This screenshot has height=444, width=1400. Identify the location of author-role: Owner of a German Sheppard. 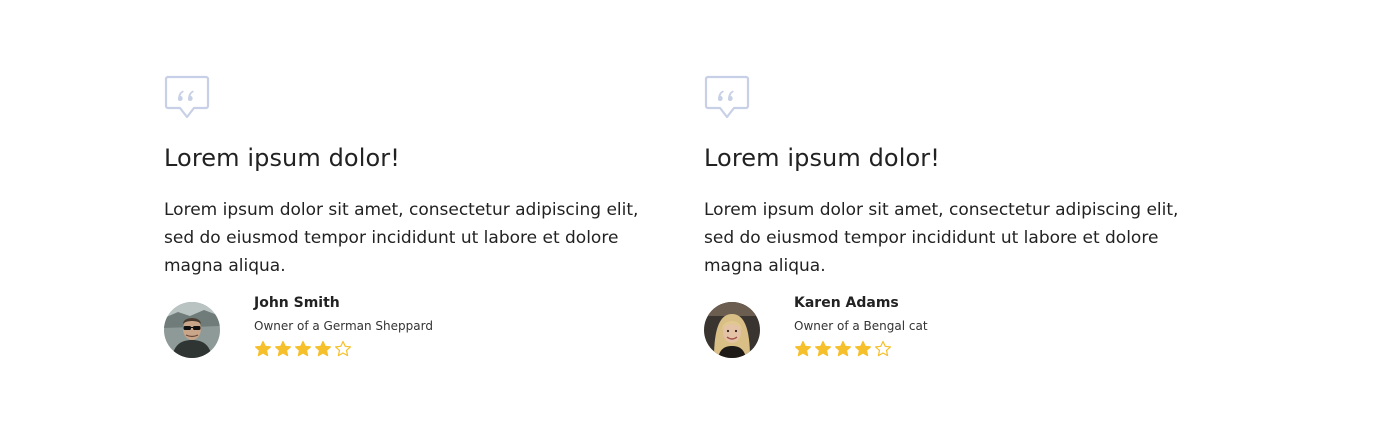
(343, 326).